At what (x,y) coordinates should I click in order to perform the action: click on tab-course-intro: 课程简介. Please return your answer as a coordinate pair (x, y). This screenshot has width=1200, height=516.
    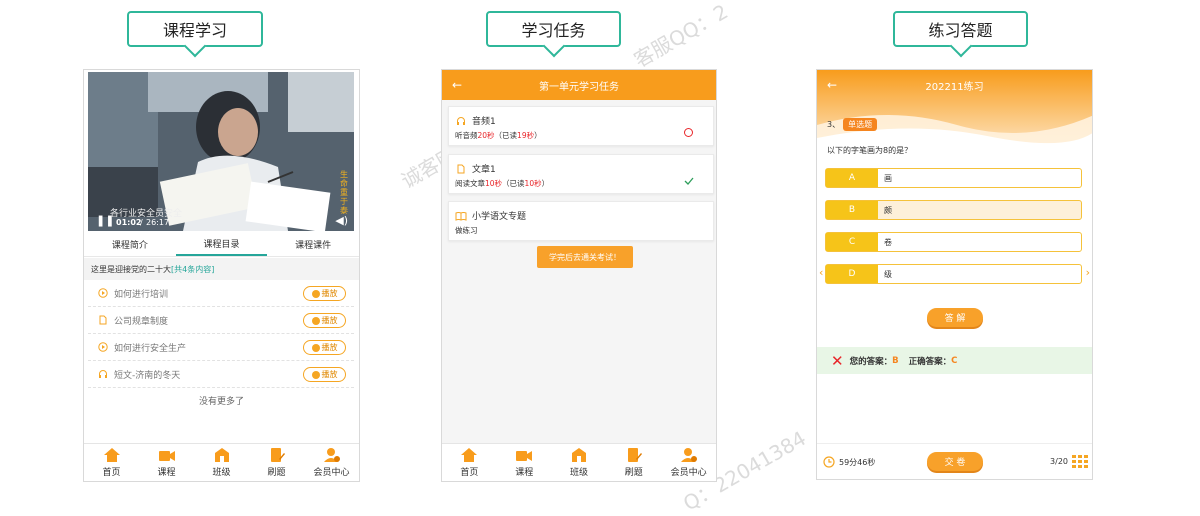
    Looking at the image, I should click on (130, 244).